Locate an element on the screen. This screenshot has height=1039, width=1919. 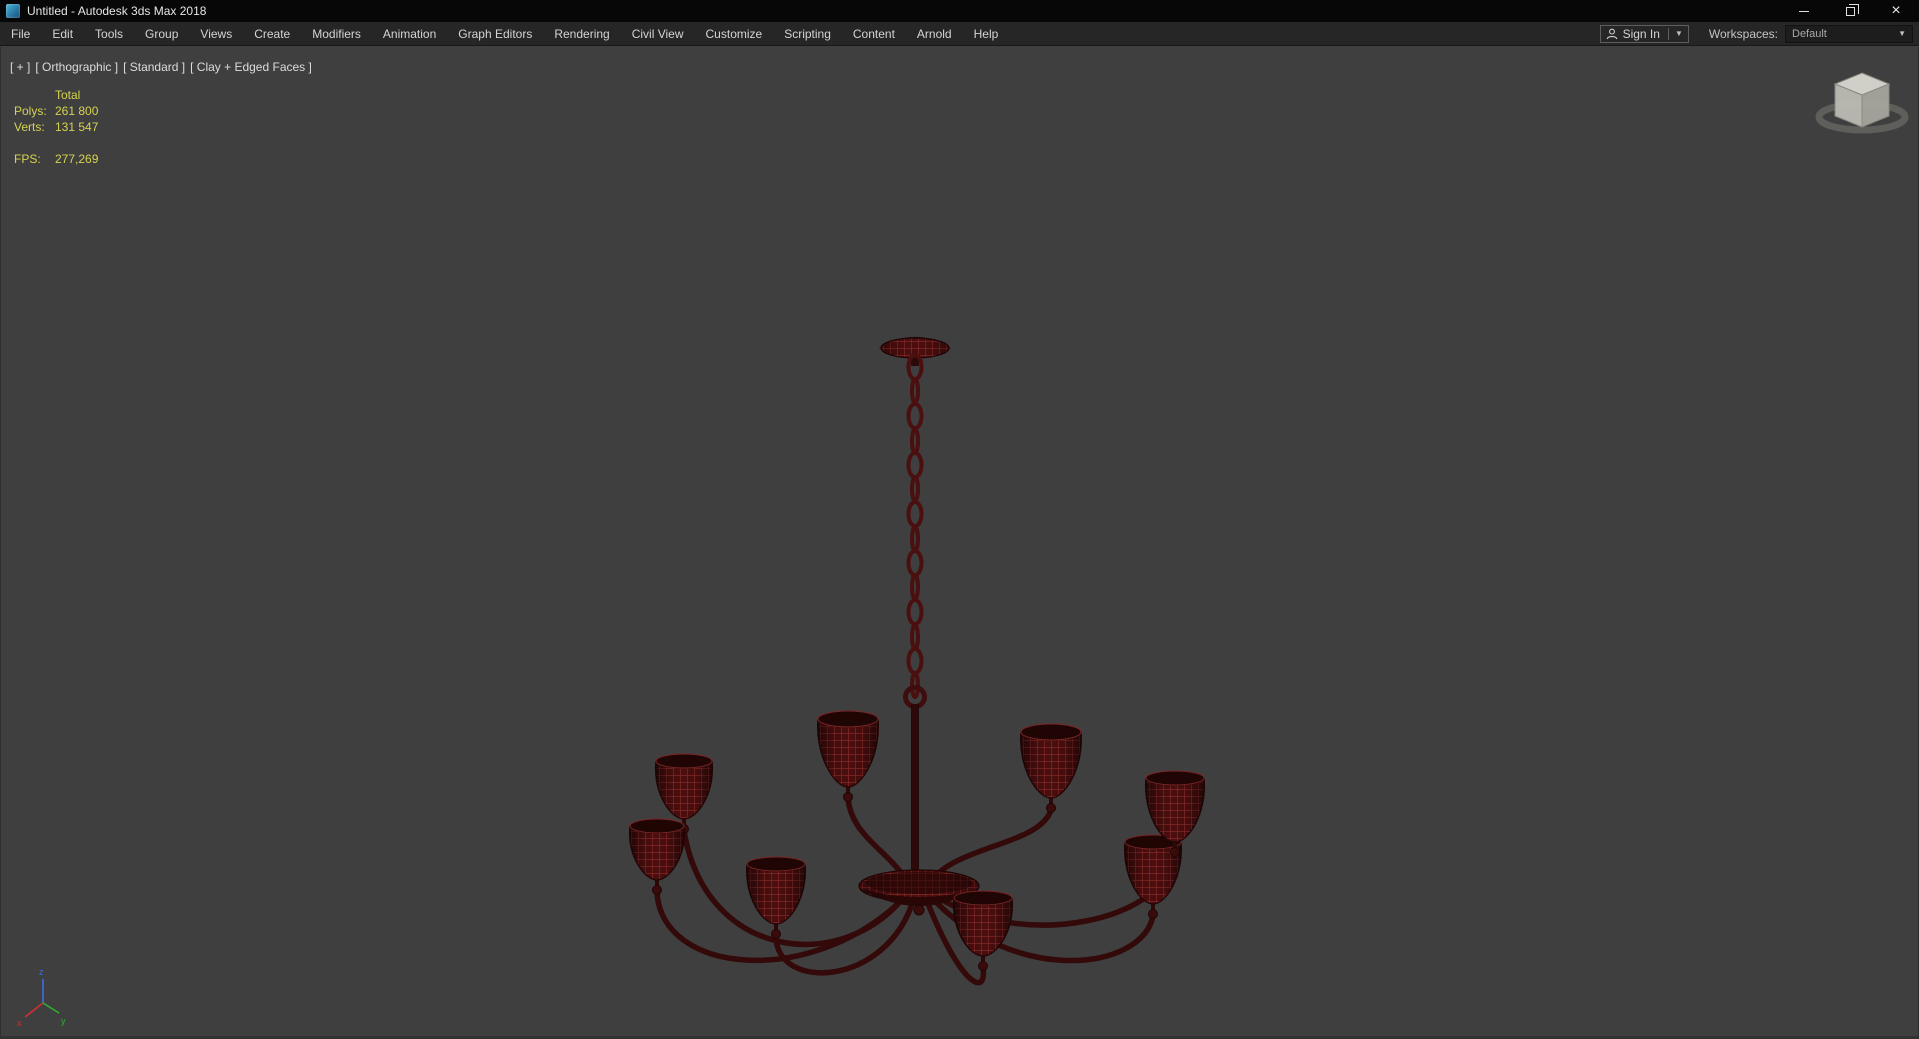
stats-polys-row: Polys: 261 800 is located at coordinates (56, 111).